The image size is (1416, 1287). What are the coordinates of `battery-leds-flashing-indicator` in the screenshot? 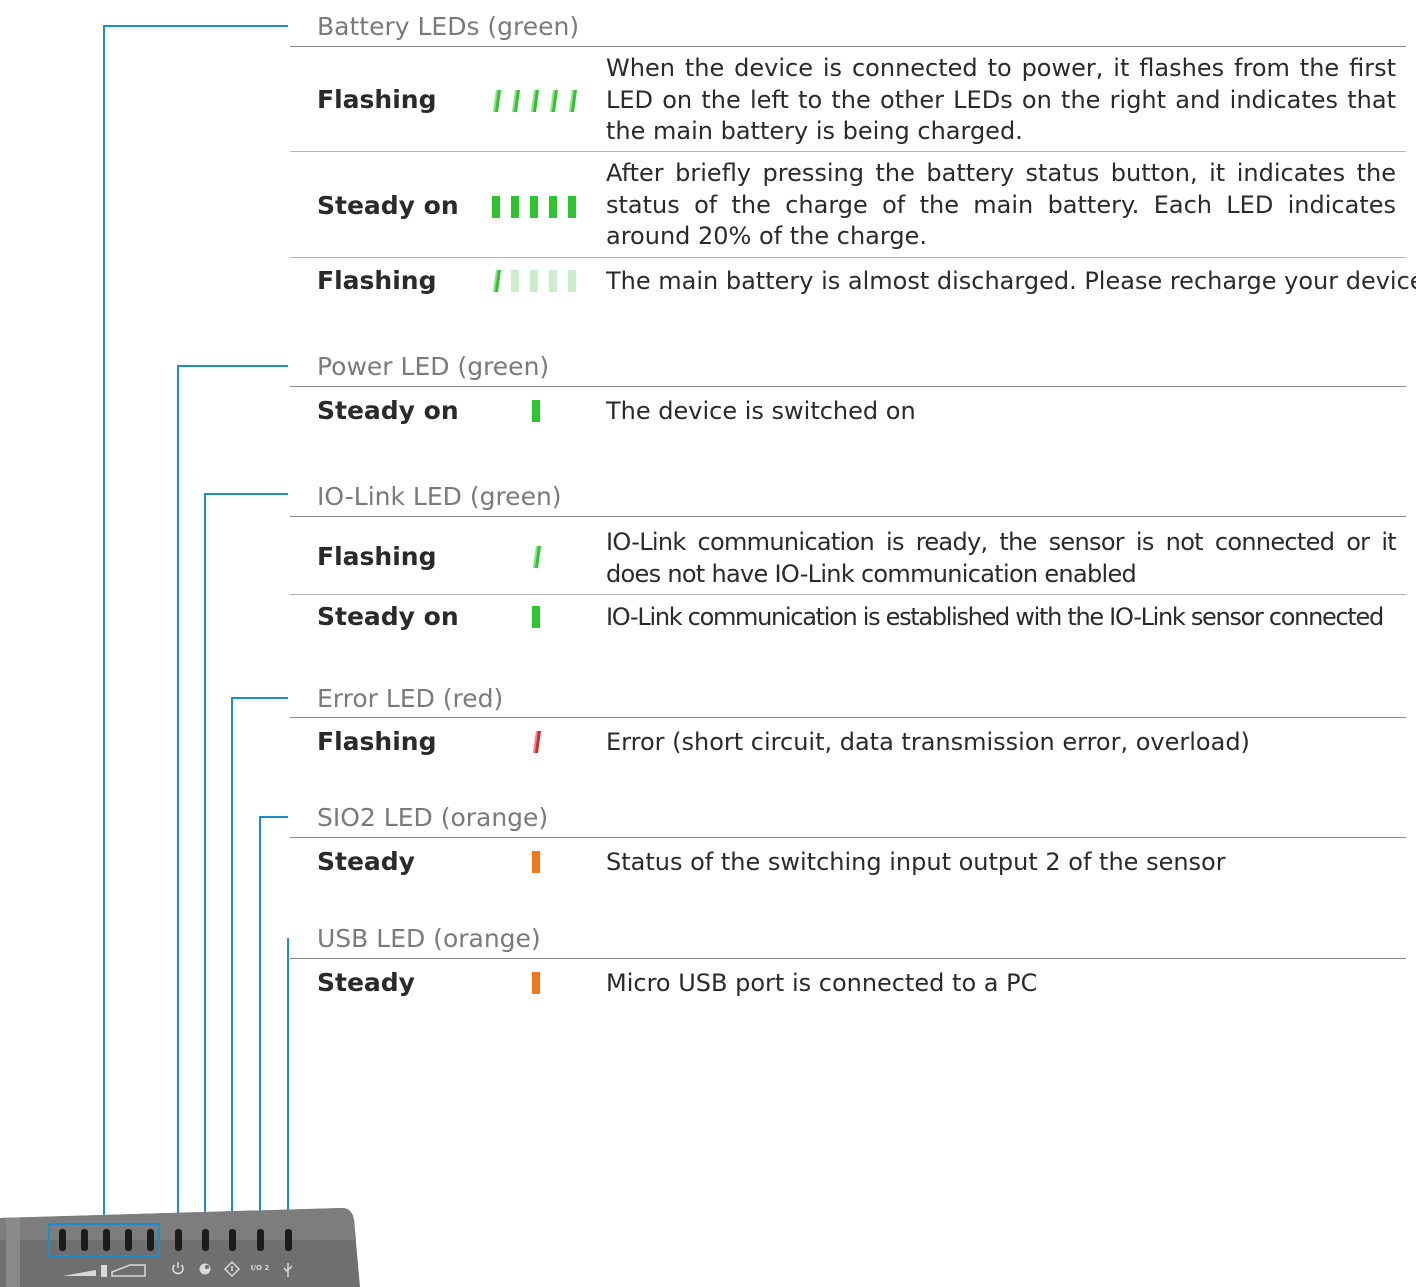 It's located at (535, 101).